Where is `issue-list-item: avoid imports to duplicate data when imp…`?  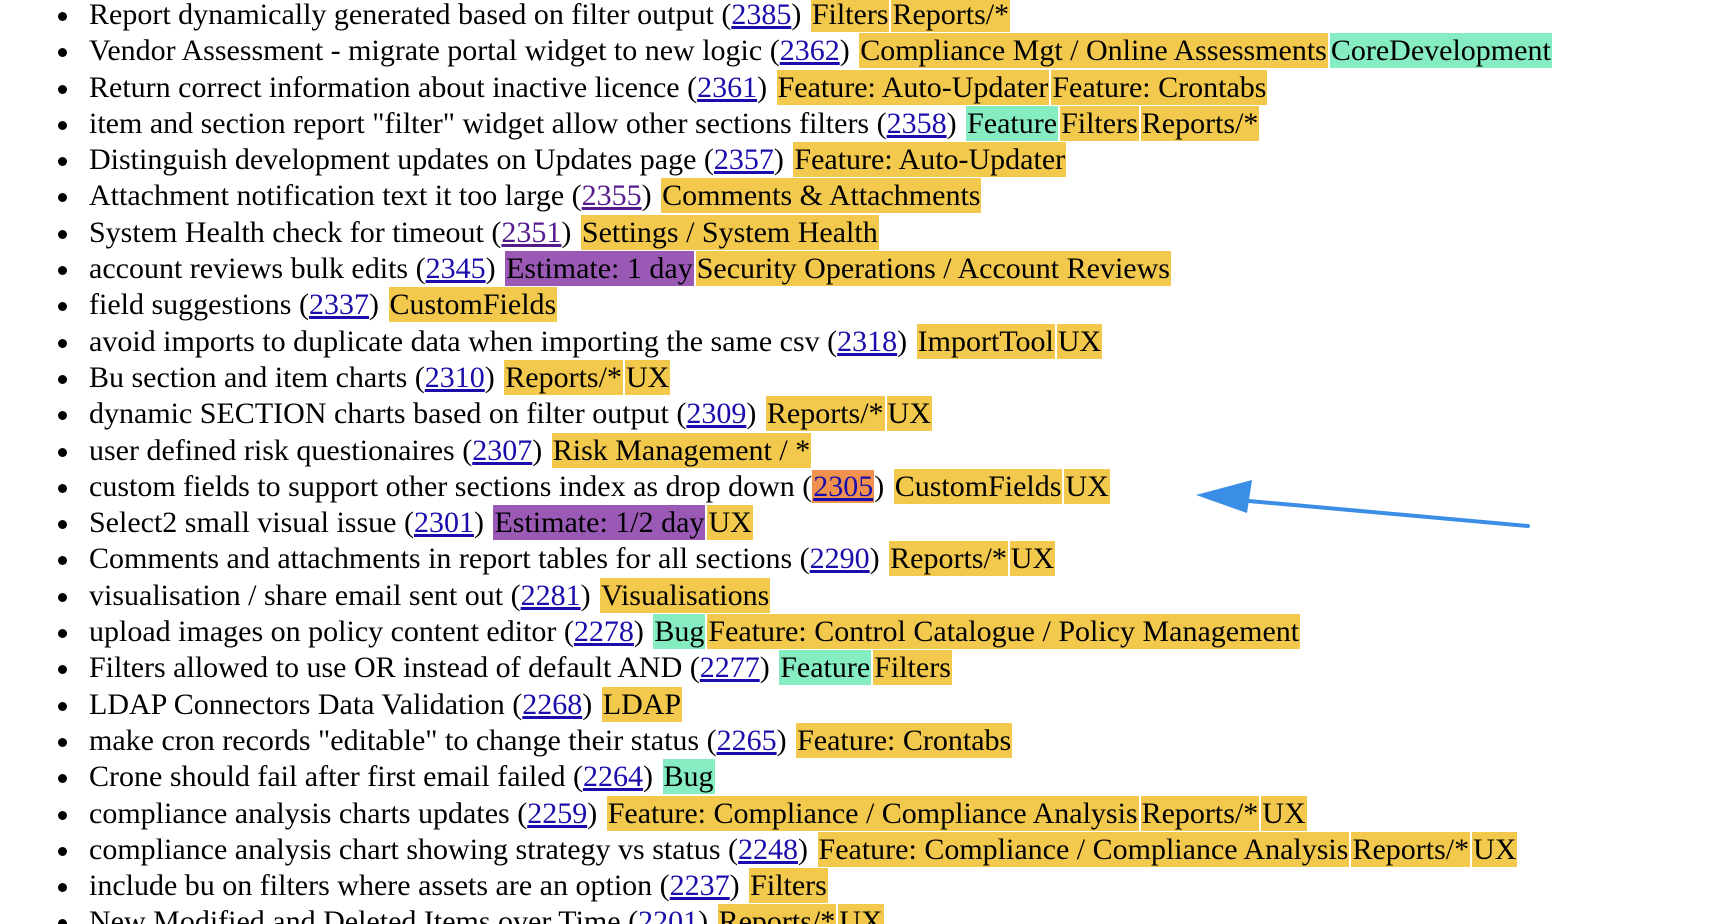 issue-list-item: avoid imports to duplicate data when imp… is located at coordinates (805, 341).